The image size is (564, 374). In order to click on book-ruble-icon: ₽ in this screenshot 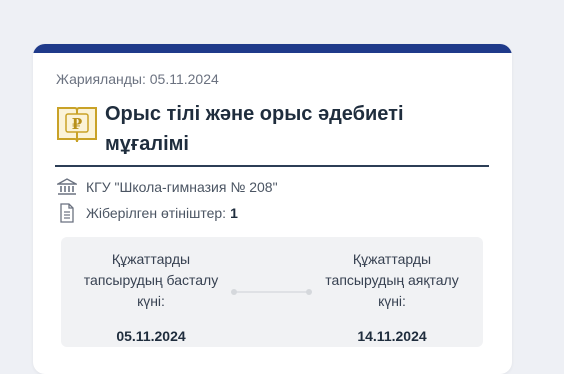, I will do `click(77, 124)`.